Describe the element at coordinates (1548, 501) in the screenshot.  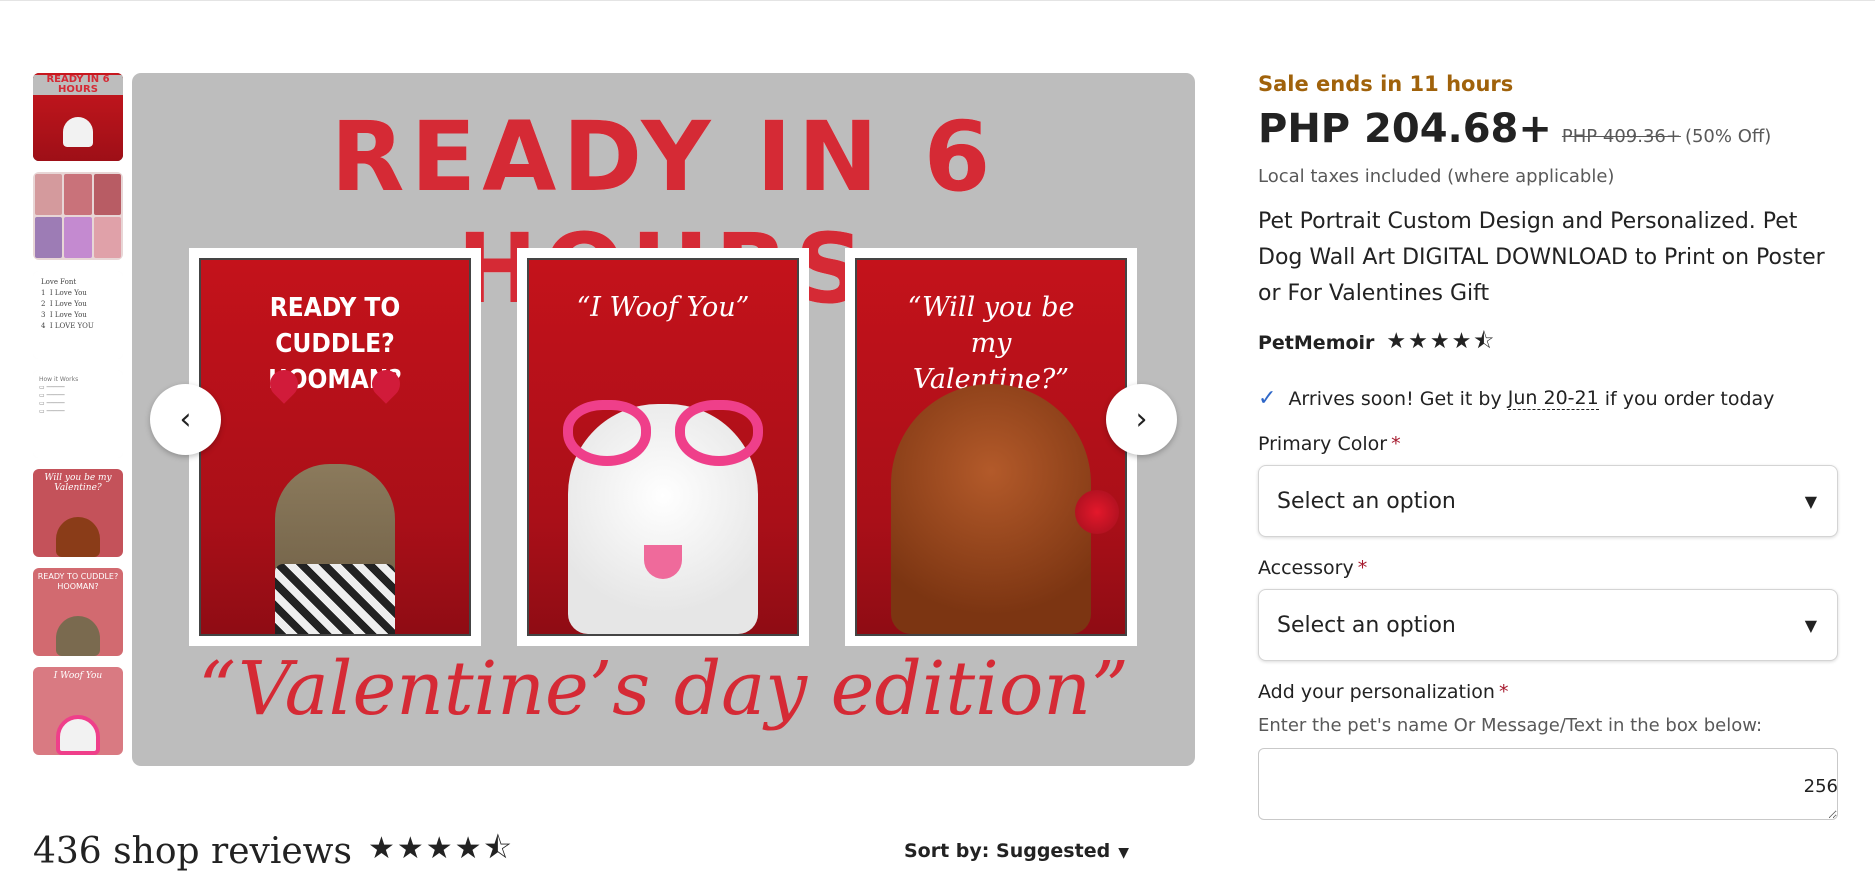
I see `primary-color-select: Select an option ▼` at that location.